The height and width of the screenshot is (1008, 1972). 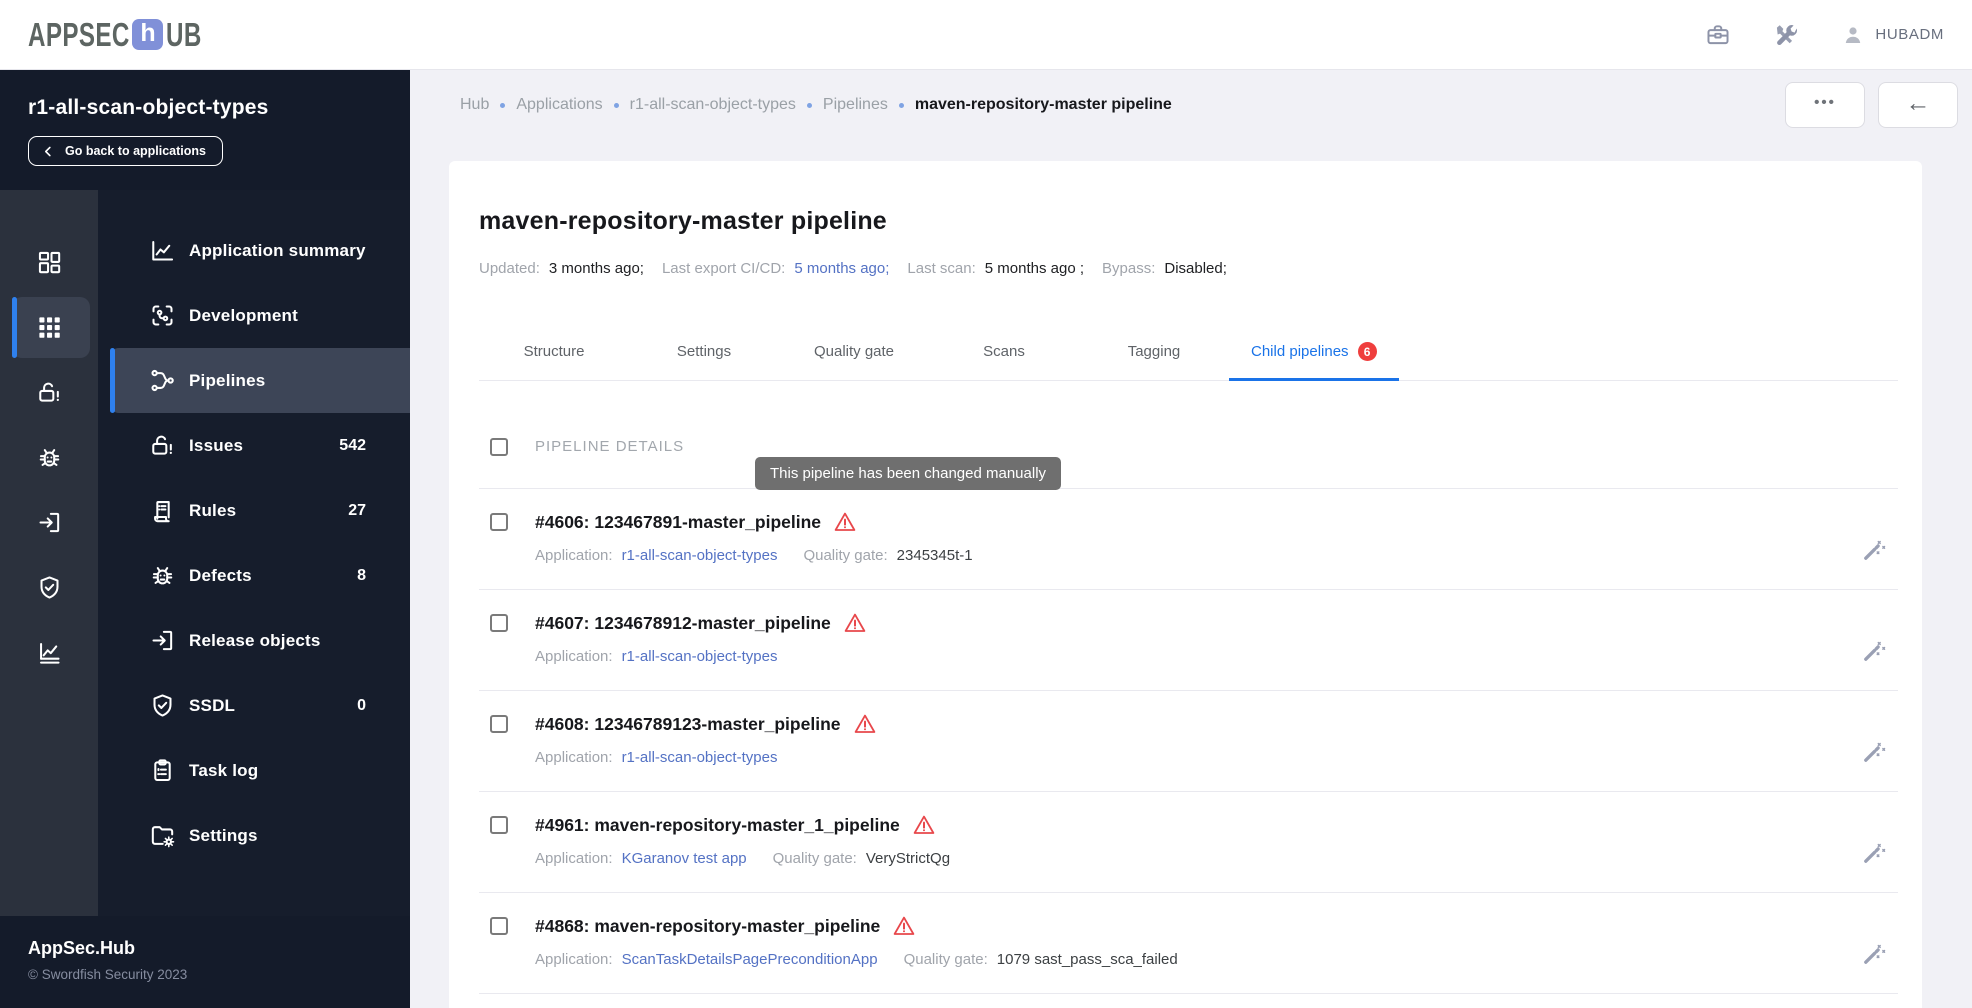 What do you see at coordinates (82, 948) in the screenshot?
I see `brand-title: AppSec.Hub` at bounding box center [82, 948].